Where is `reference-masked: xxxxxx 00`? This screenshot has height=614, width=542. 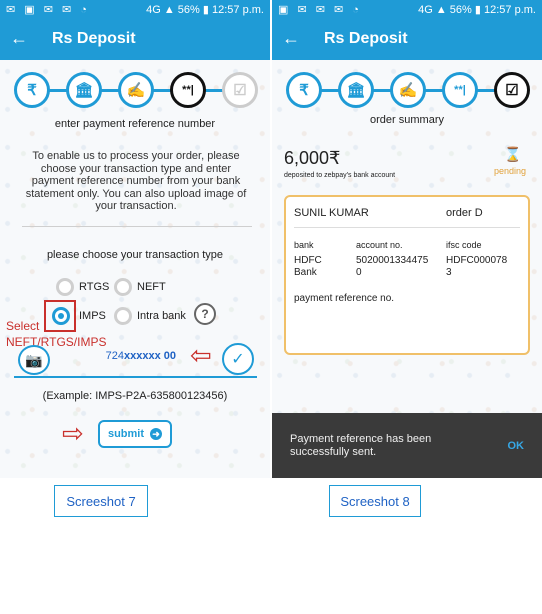 reference-masked: xxxxxx 00 is located at coordinates (150, 356).